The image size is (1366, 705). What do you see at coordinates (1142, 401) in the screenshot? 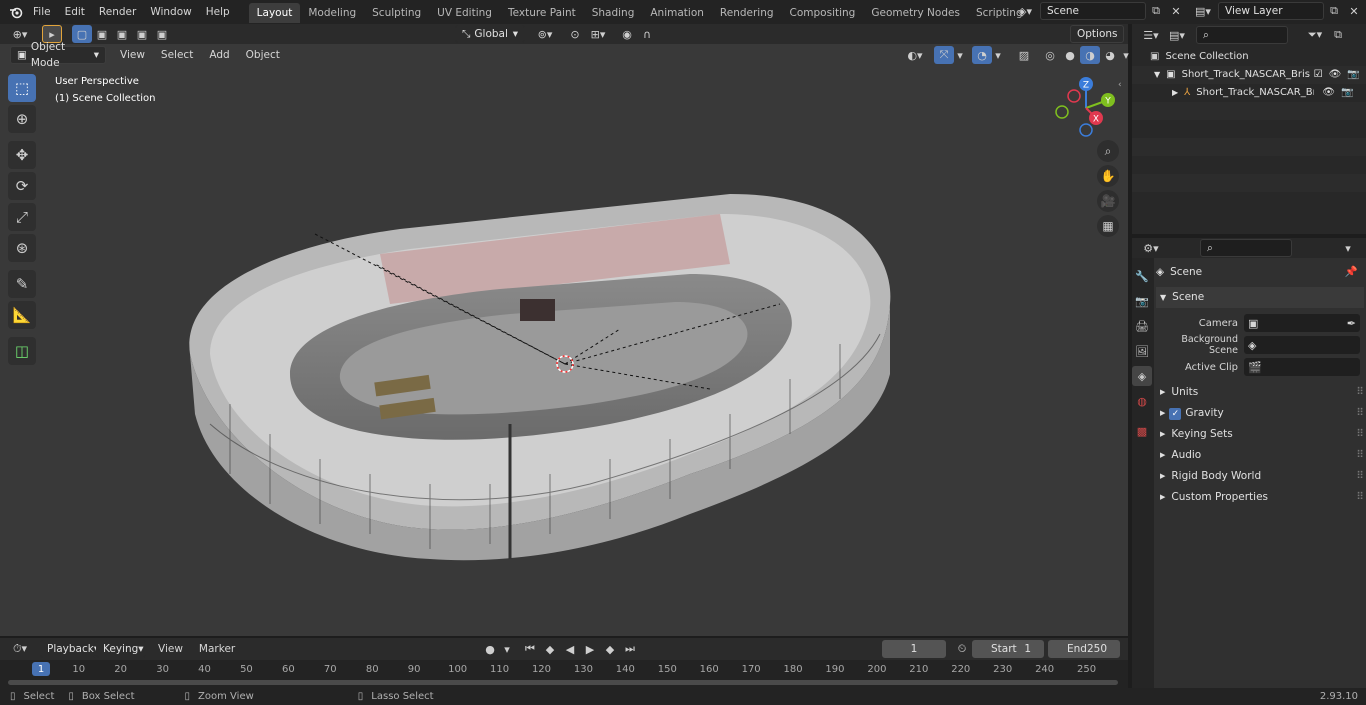
I see `world-tab-icon: ◍` at bounding box center [1142, 401].